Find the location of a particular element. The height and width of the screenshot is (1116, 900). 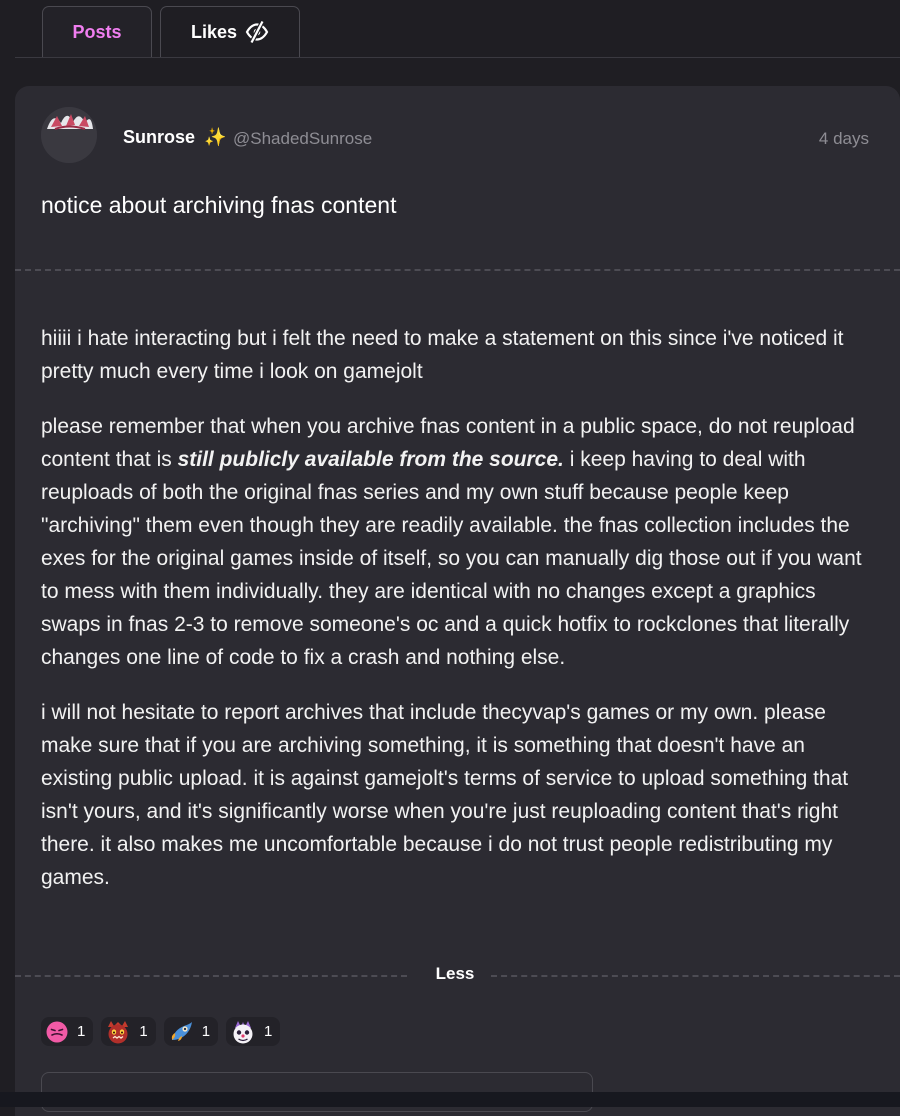

profile-tabs: Posts Likes is located at coordinates (457, 29).